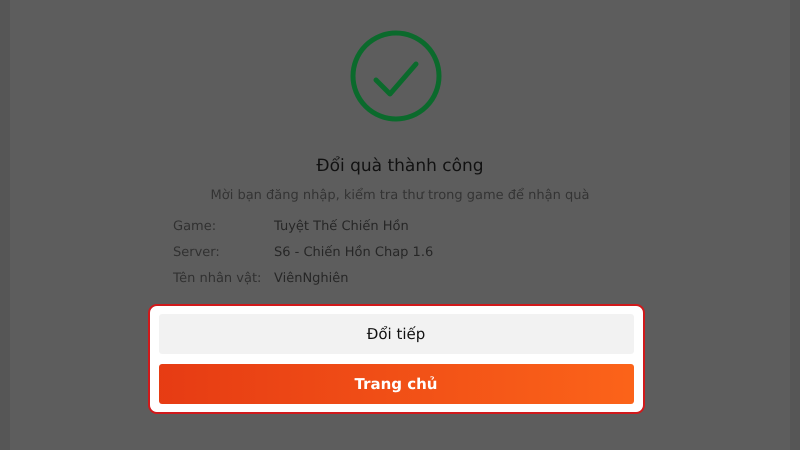  What do you see at coordinates (341, 227) in the screenshot?
I see `detail-value: Tuyệt Thế Chiến Hồn` at bounding box center [341, 227].